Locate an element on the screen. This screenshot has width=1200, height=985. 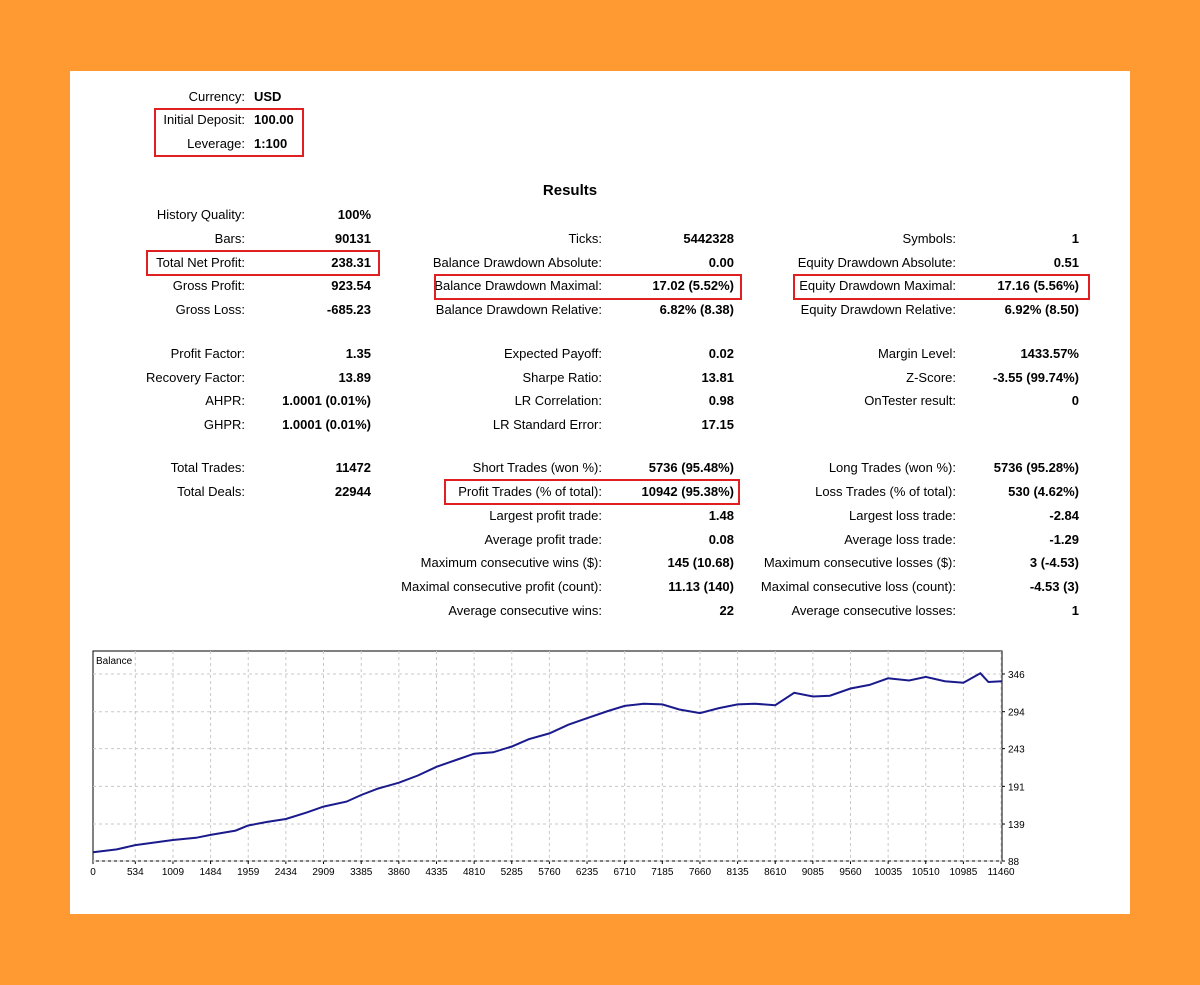
balance-drawdown-absolute-value: 0.00 is located at coordinates (721, 262).